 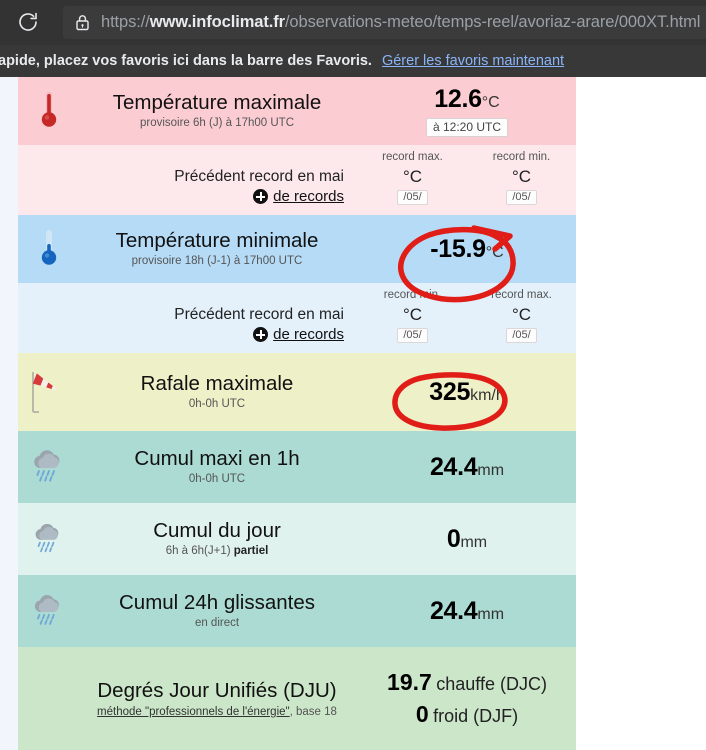 I want to click on row-value-temperature-maximale: 12.6°C à 12:20 UTC, so click(x=467, y=111).